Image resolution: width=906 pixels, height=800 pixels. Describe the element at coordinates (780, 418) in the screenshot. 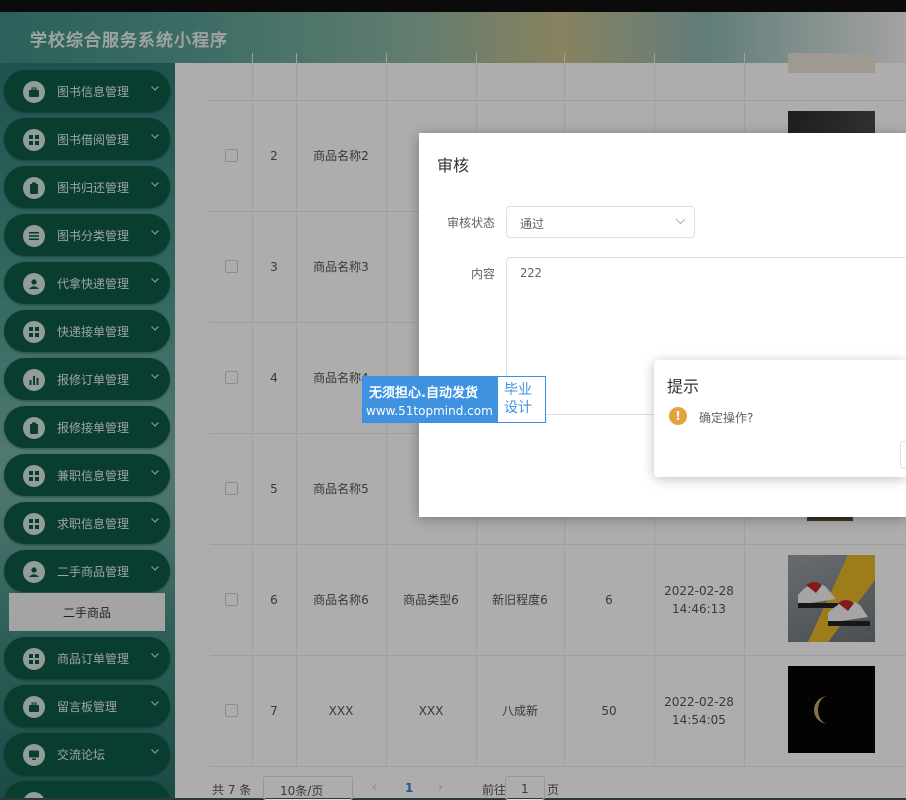

I see `confirm-messagebox: 提示 ! 确定操作?` at that location.